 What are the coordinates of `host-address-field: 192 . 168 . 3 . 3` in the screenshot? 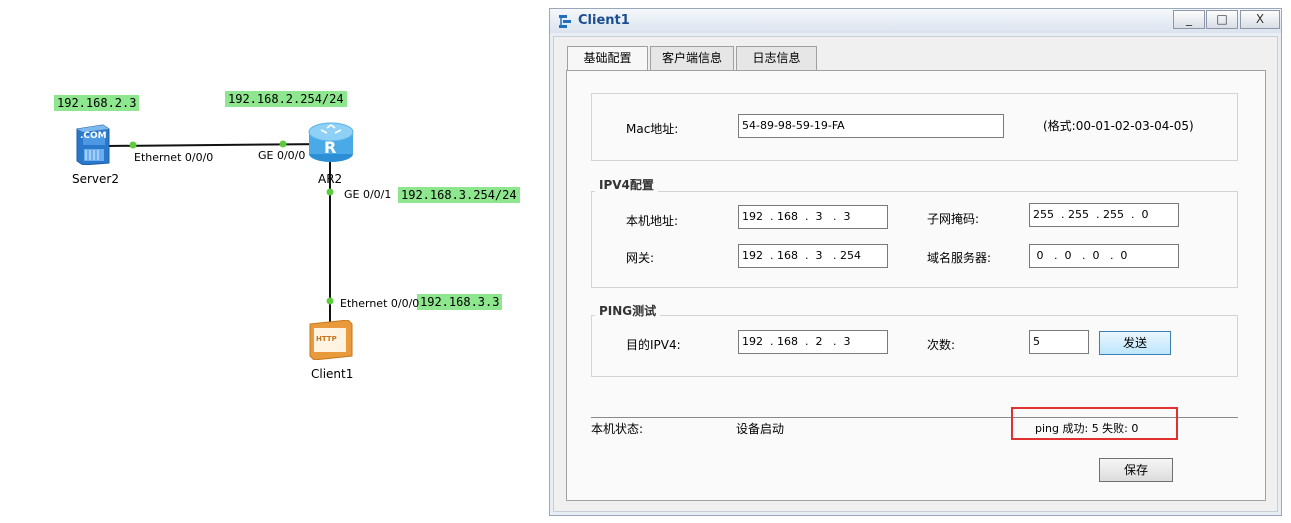 It's located at (813, 217).